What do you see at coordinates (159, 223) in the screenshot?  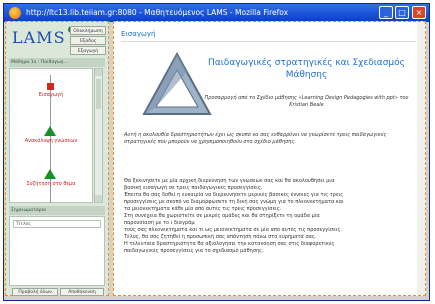 I see `body-line: παρουσίαση με το ι διαγράμ` at bounding box center [159, 223].